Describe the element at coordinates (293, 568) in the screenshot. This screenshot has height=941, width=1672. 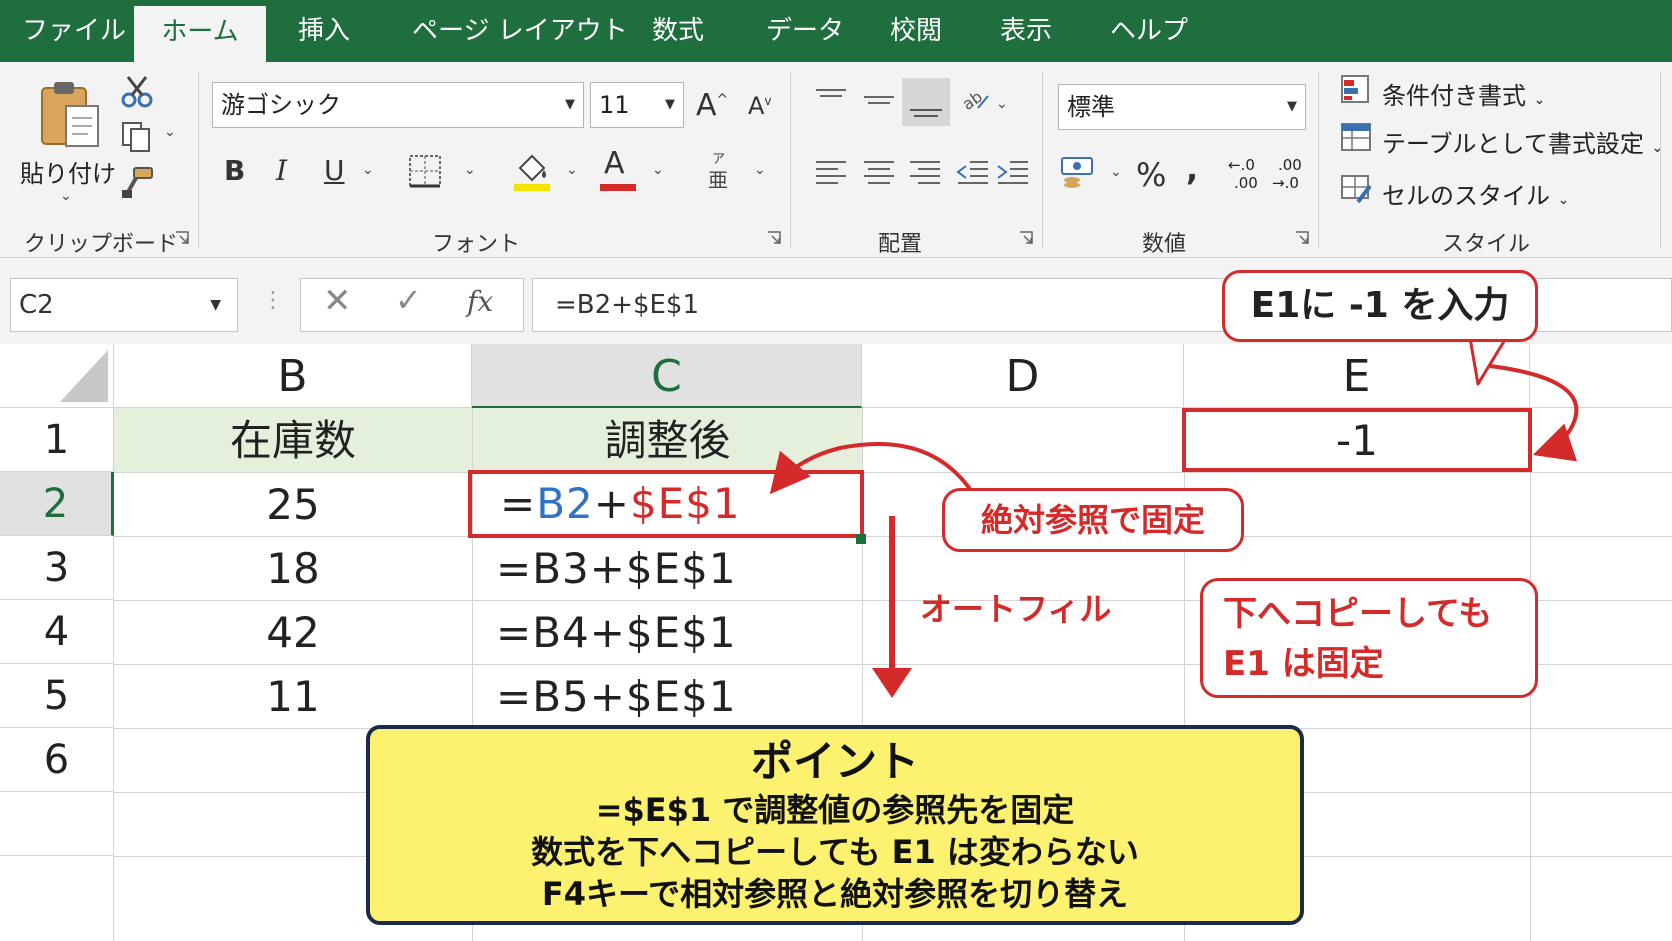
I see `cell-b3: 18` at that location.